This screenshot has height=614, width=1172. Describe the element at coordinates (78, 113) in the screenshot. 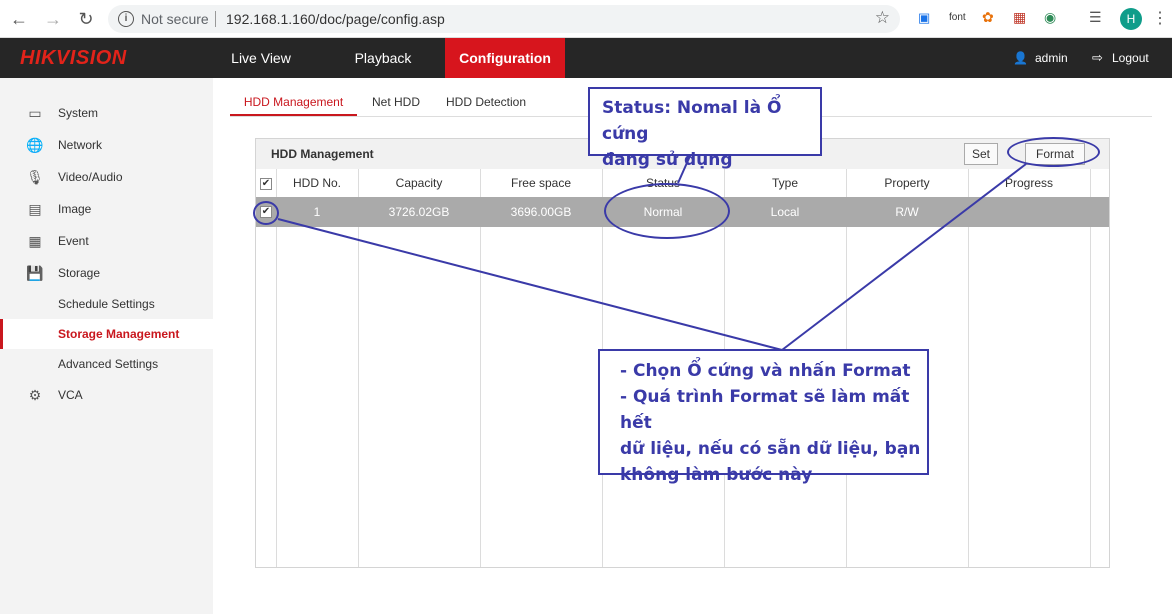

I see `sidebar-item-label: System` at that location.